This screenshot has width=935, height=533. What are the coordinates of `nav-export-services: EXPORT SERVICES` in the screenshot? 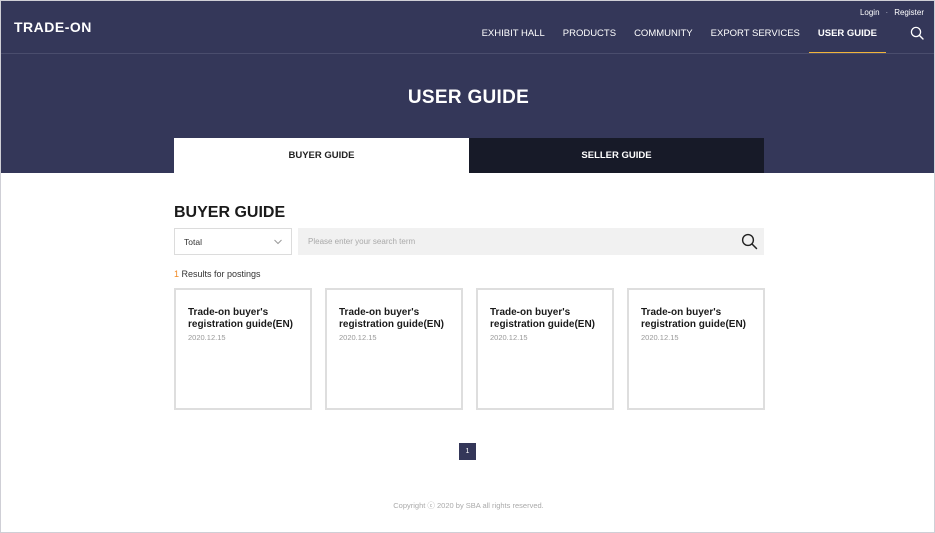 It's located at (755, 41).